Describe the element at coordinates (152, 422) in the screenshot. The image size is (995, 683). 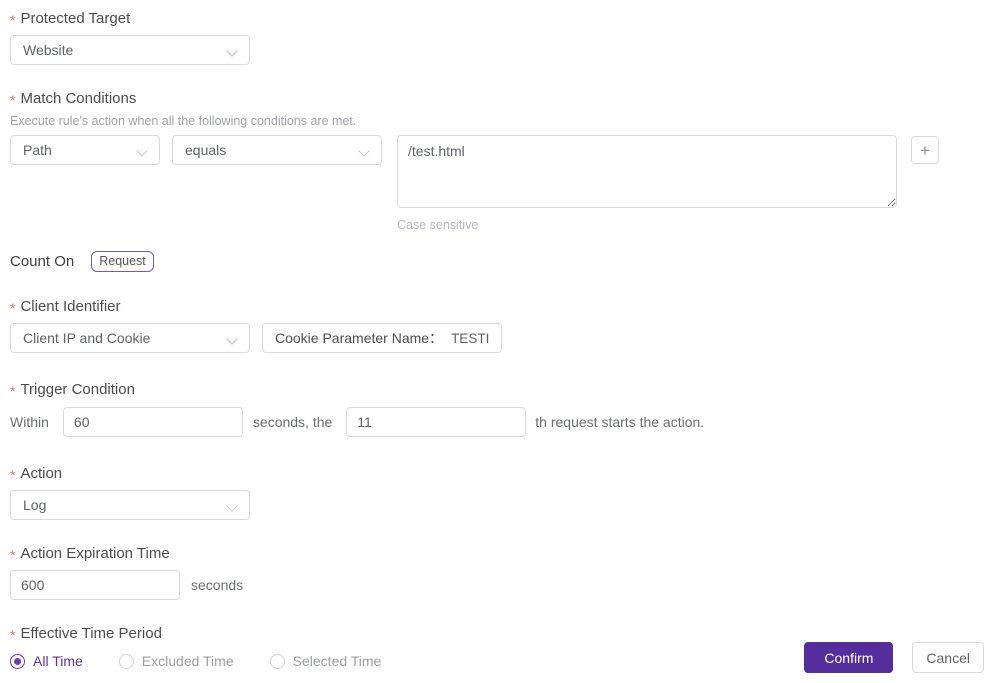
I see `trigger-seconds-input` at that location.